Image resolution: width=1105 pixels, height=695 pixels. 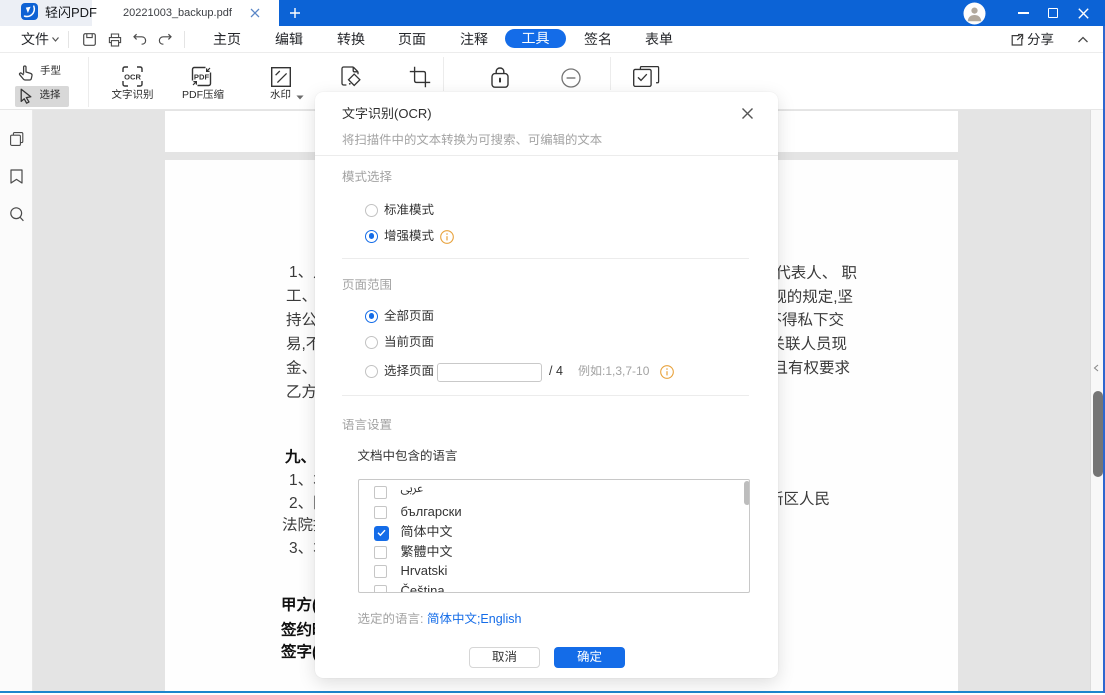 What do you see at coordinates (202, 76) in the screenshot?
I see `svg-text: PDF` at bounding box center [202, 76].